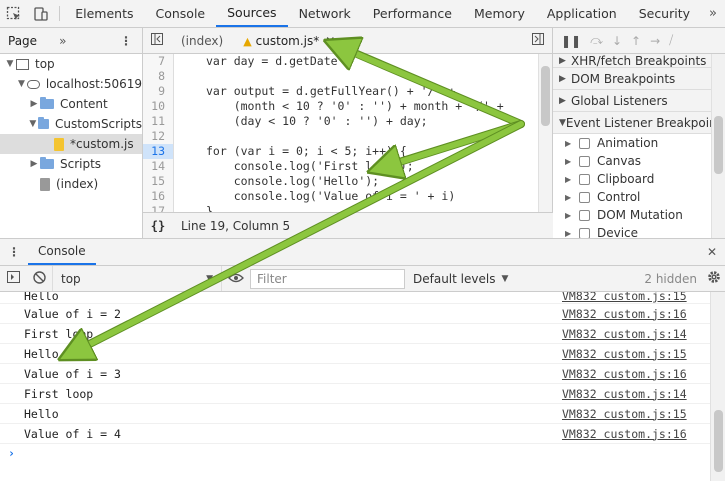 Image resolution: width=725 pixels, height=481 pixels. What do you see at coordinates (714, 278) in the screenshot?
I see `console-settings-gear-icon` at bounding box center [714, 278].